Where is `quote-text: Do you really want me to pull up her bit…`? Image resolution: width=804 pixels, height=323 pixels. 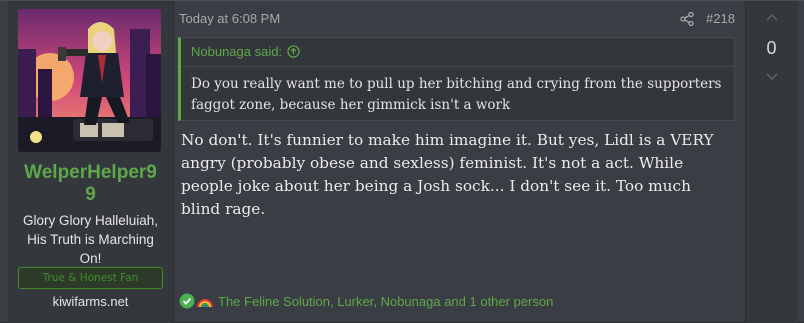
quote-text: Do you really want me to pull up her bit… is located at coordinates (456, 94).